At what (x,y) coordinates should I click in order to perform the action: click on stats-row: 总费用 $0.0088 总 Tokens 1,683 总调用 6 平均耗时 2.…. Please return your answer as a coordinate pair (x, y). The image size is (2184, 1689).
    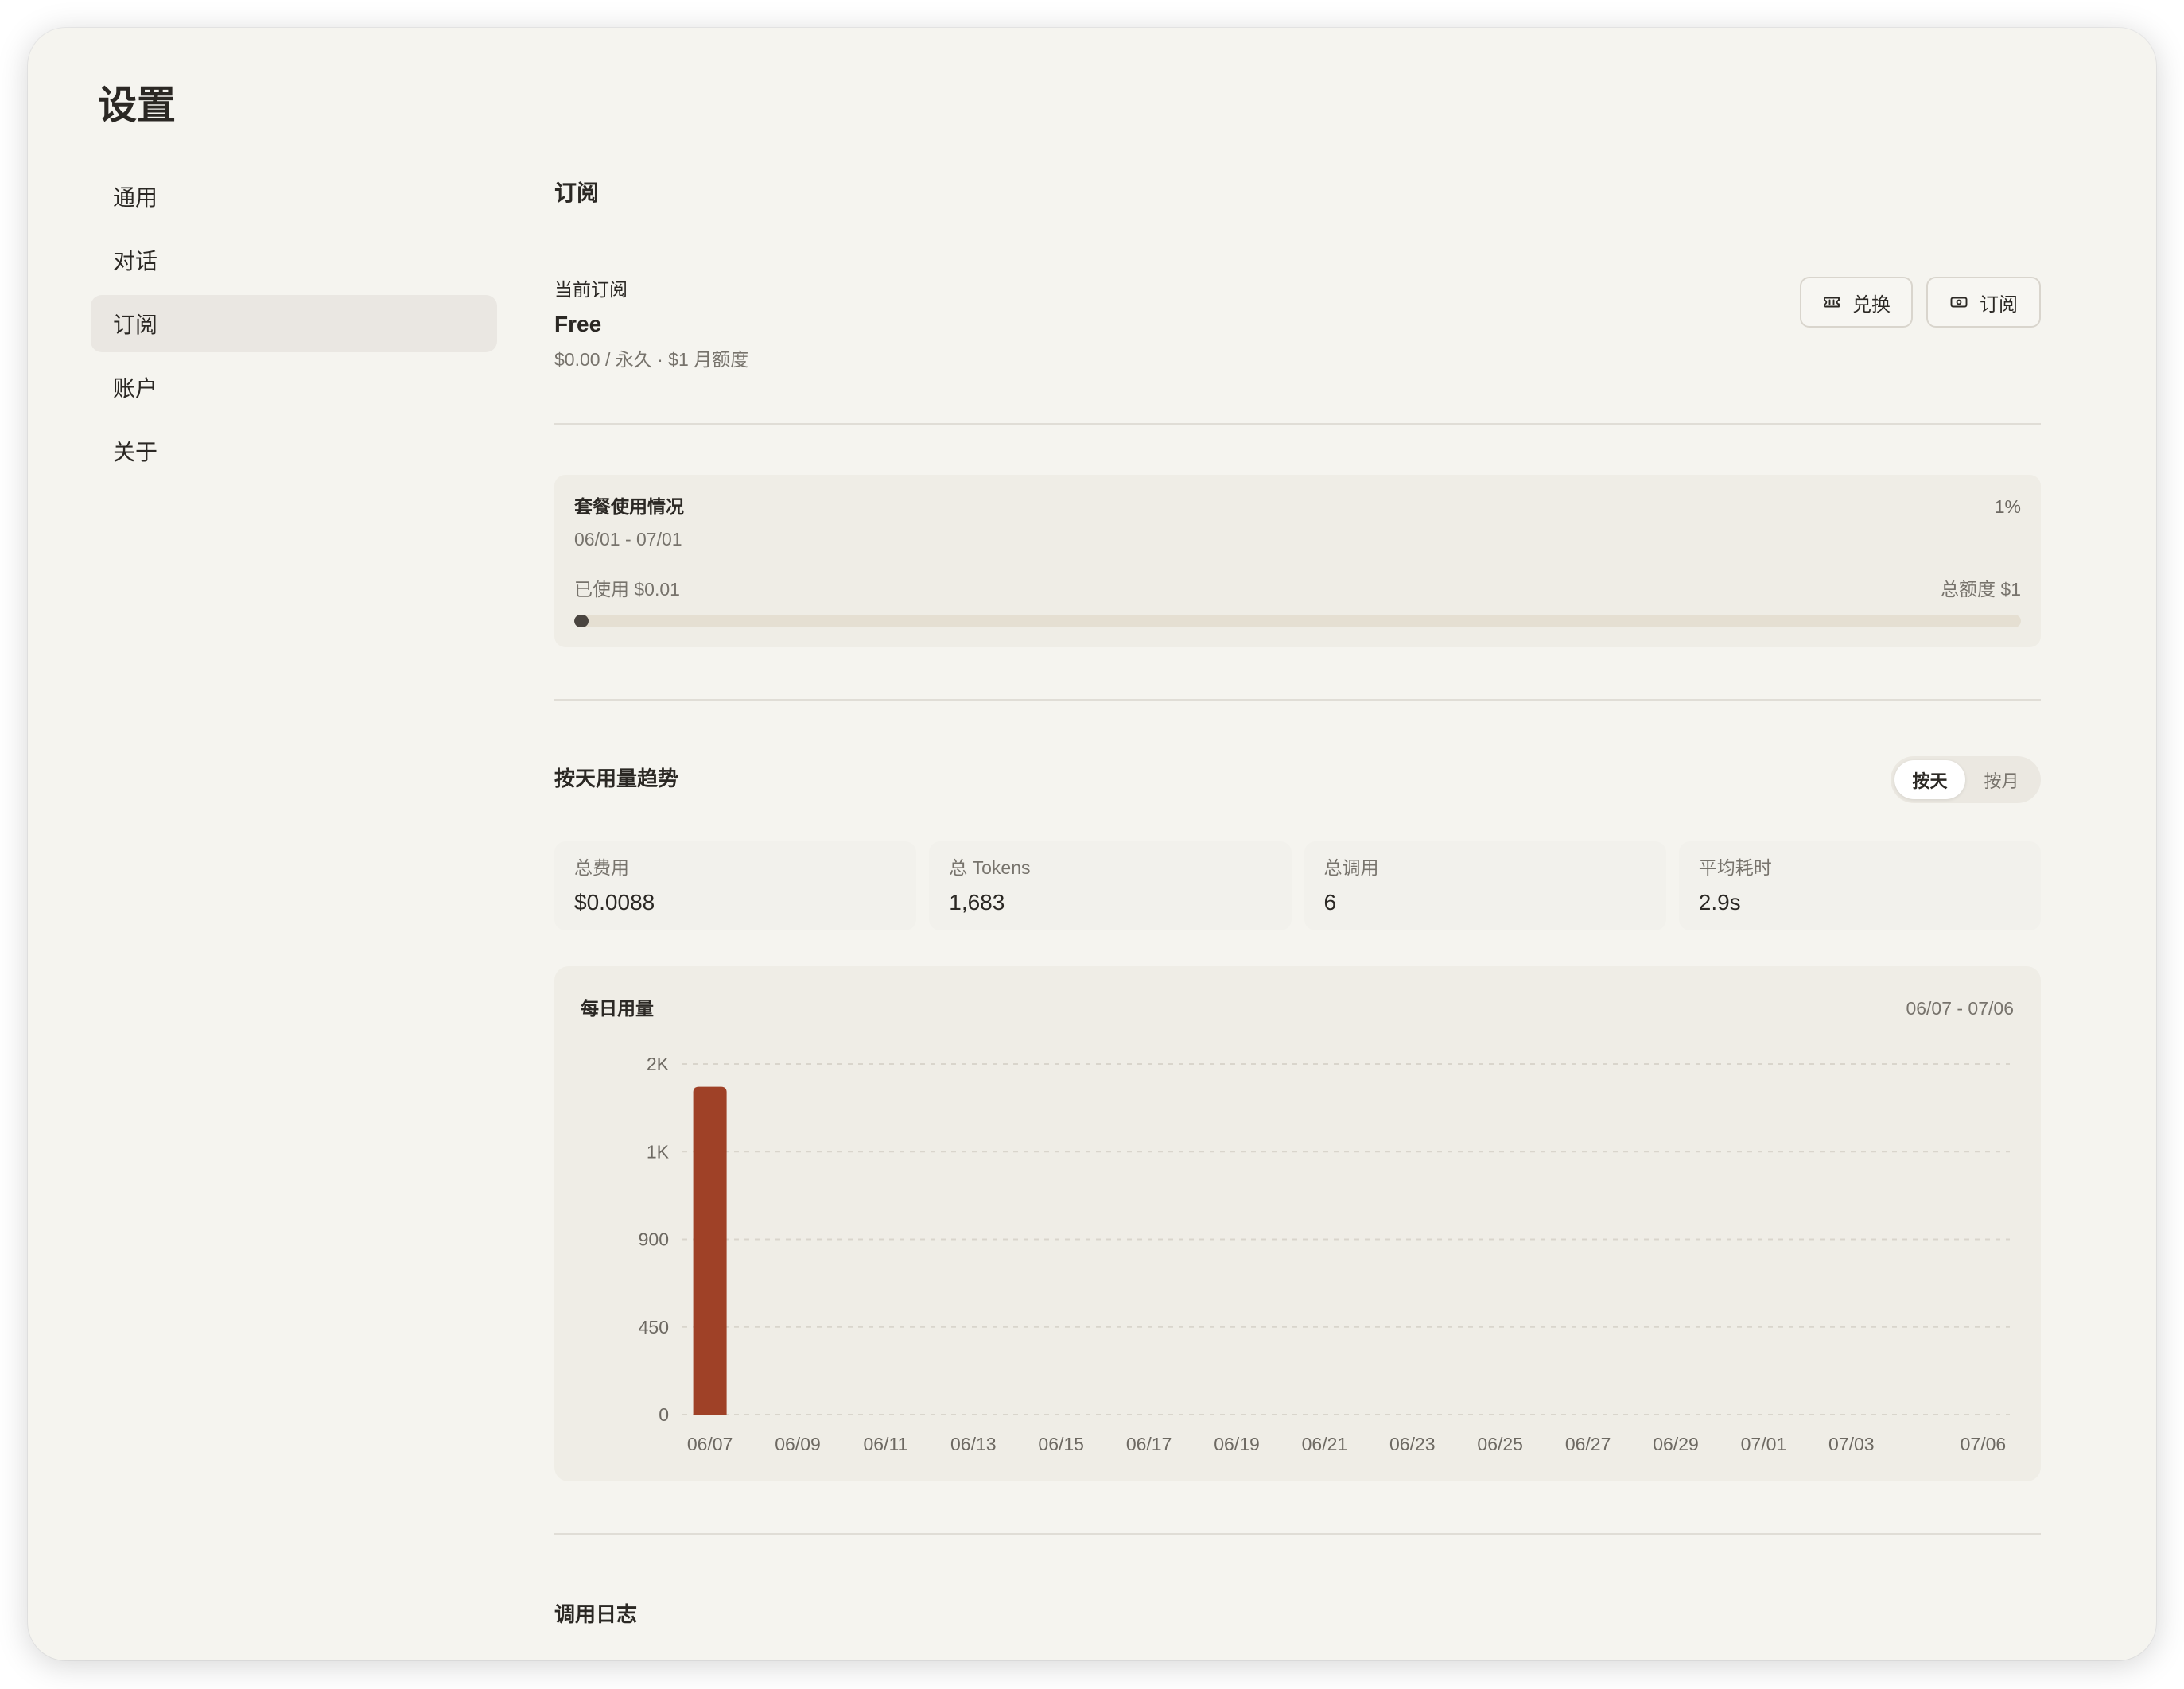
    Looking at the image, I should click on (1297, 885).